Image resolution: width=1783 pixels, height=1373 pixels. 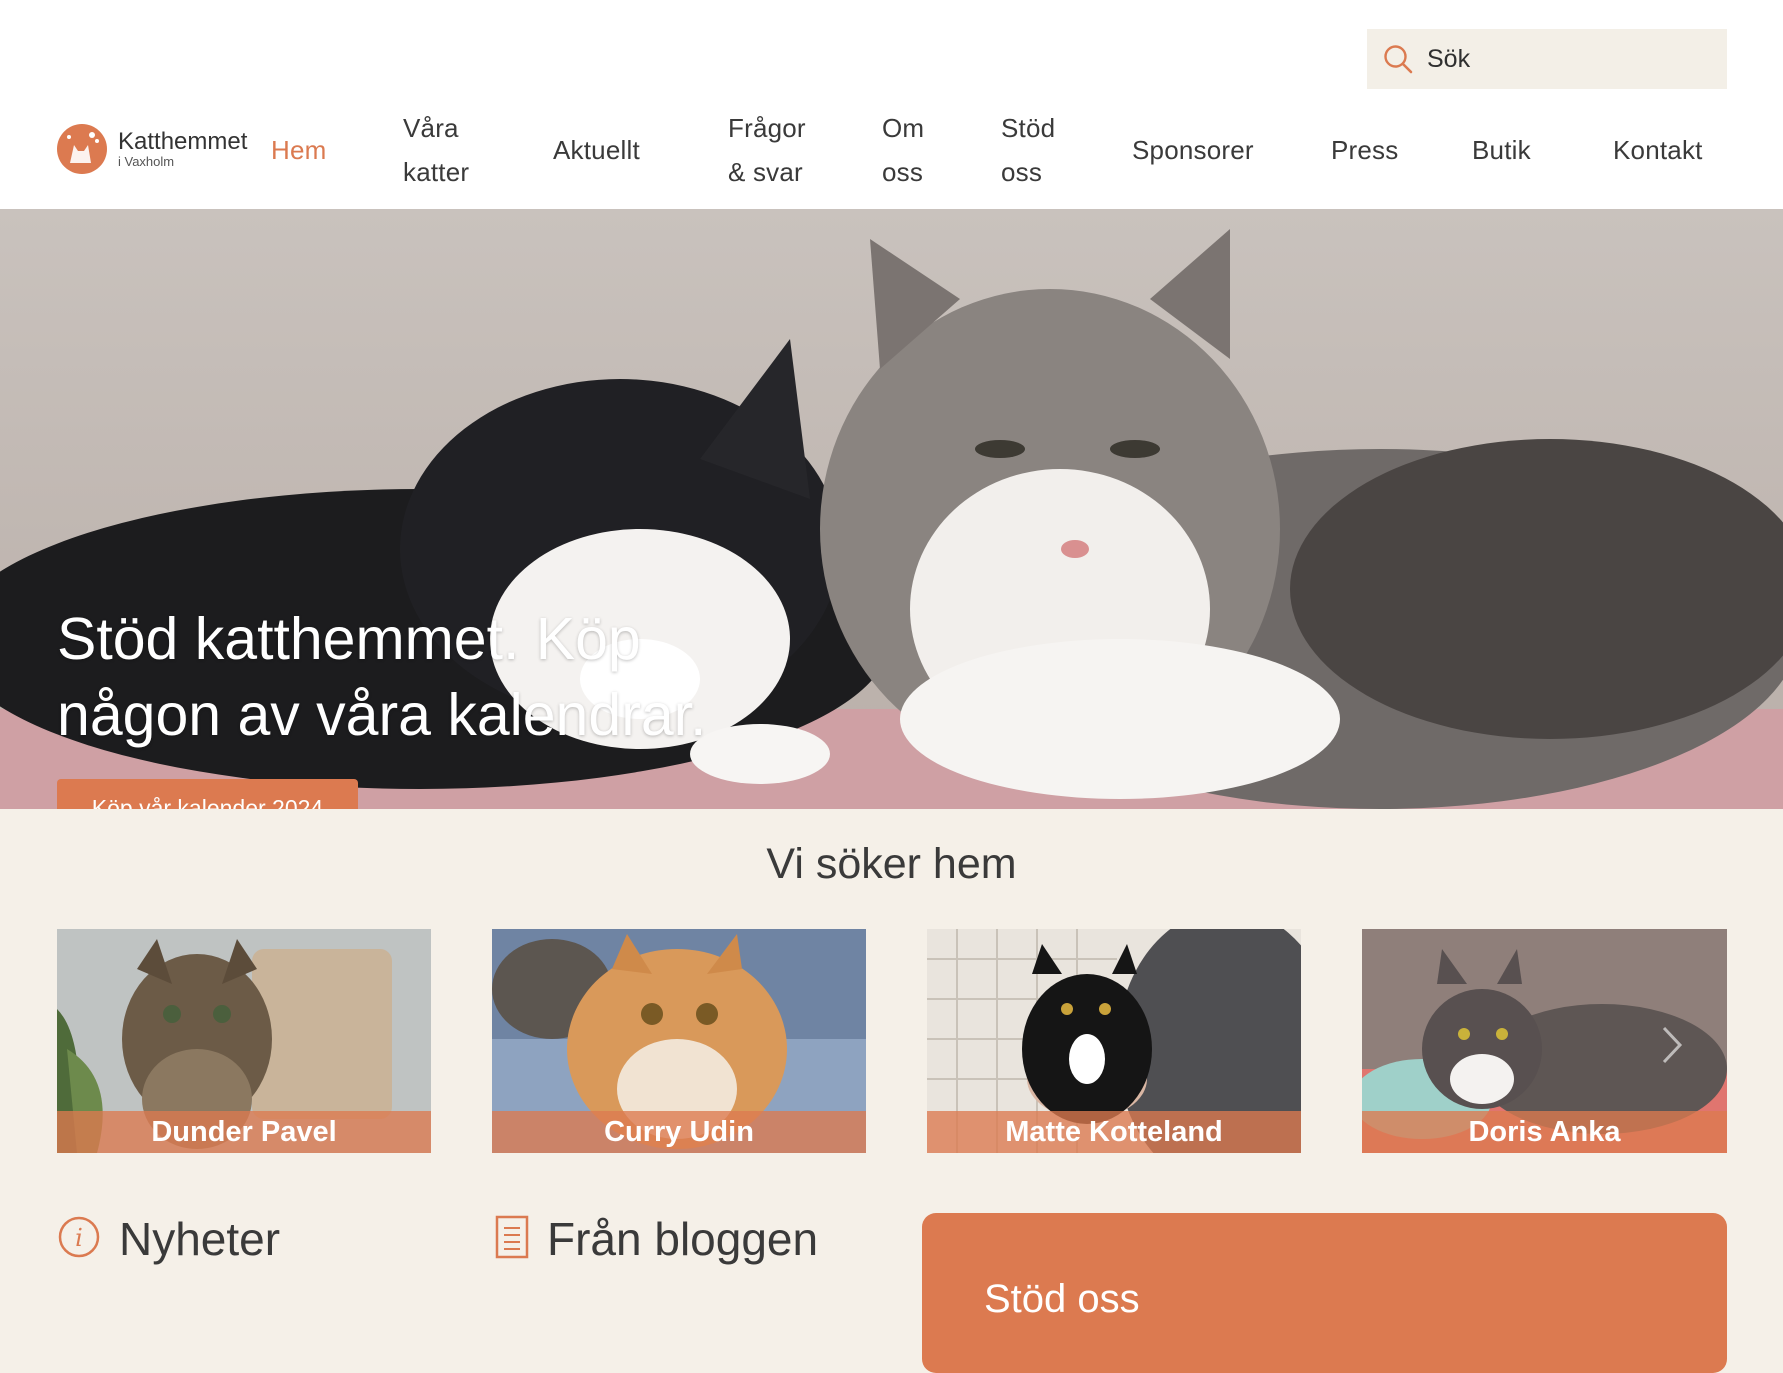 I want to click on logo-subtitle: i Vaxholm, so click(x=146, y=161).